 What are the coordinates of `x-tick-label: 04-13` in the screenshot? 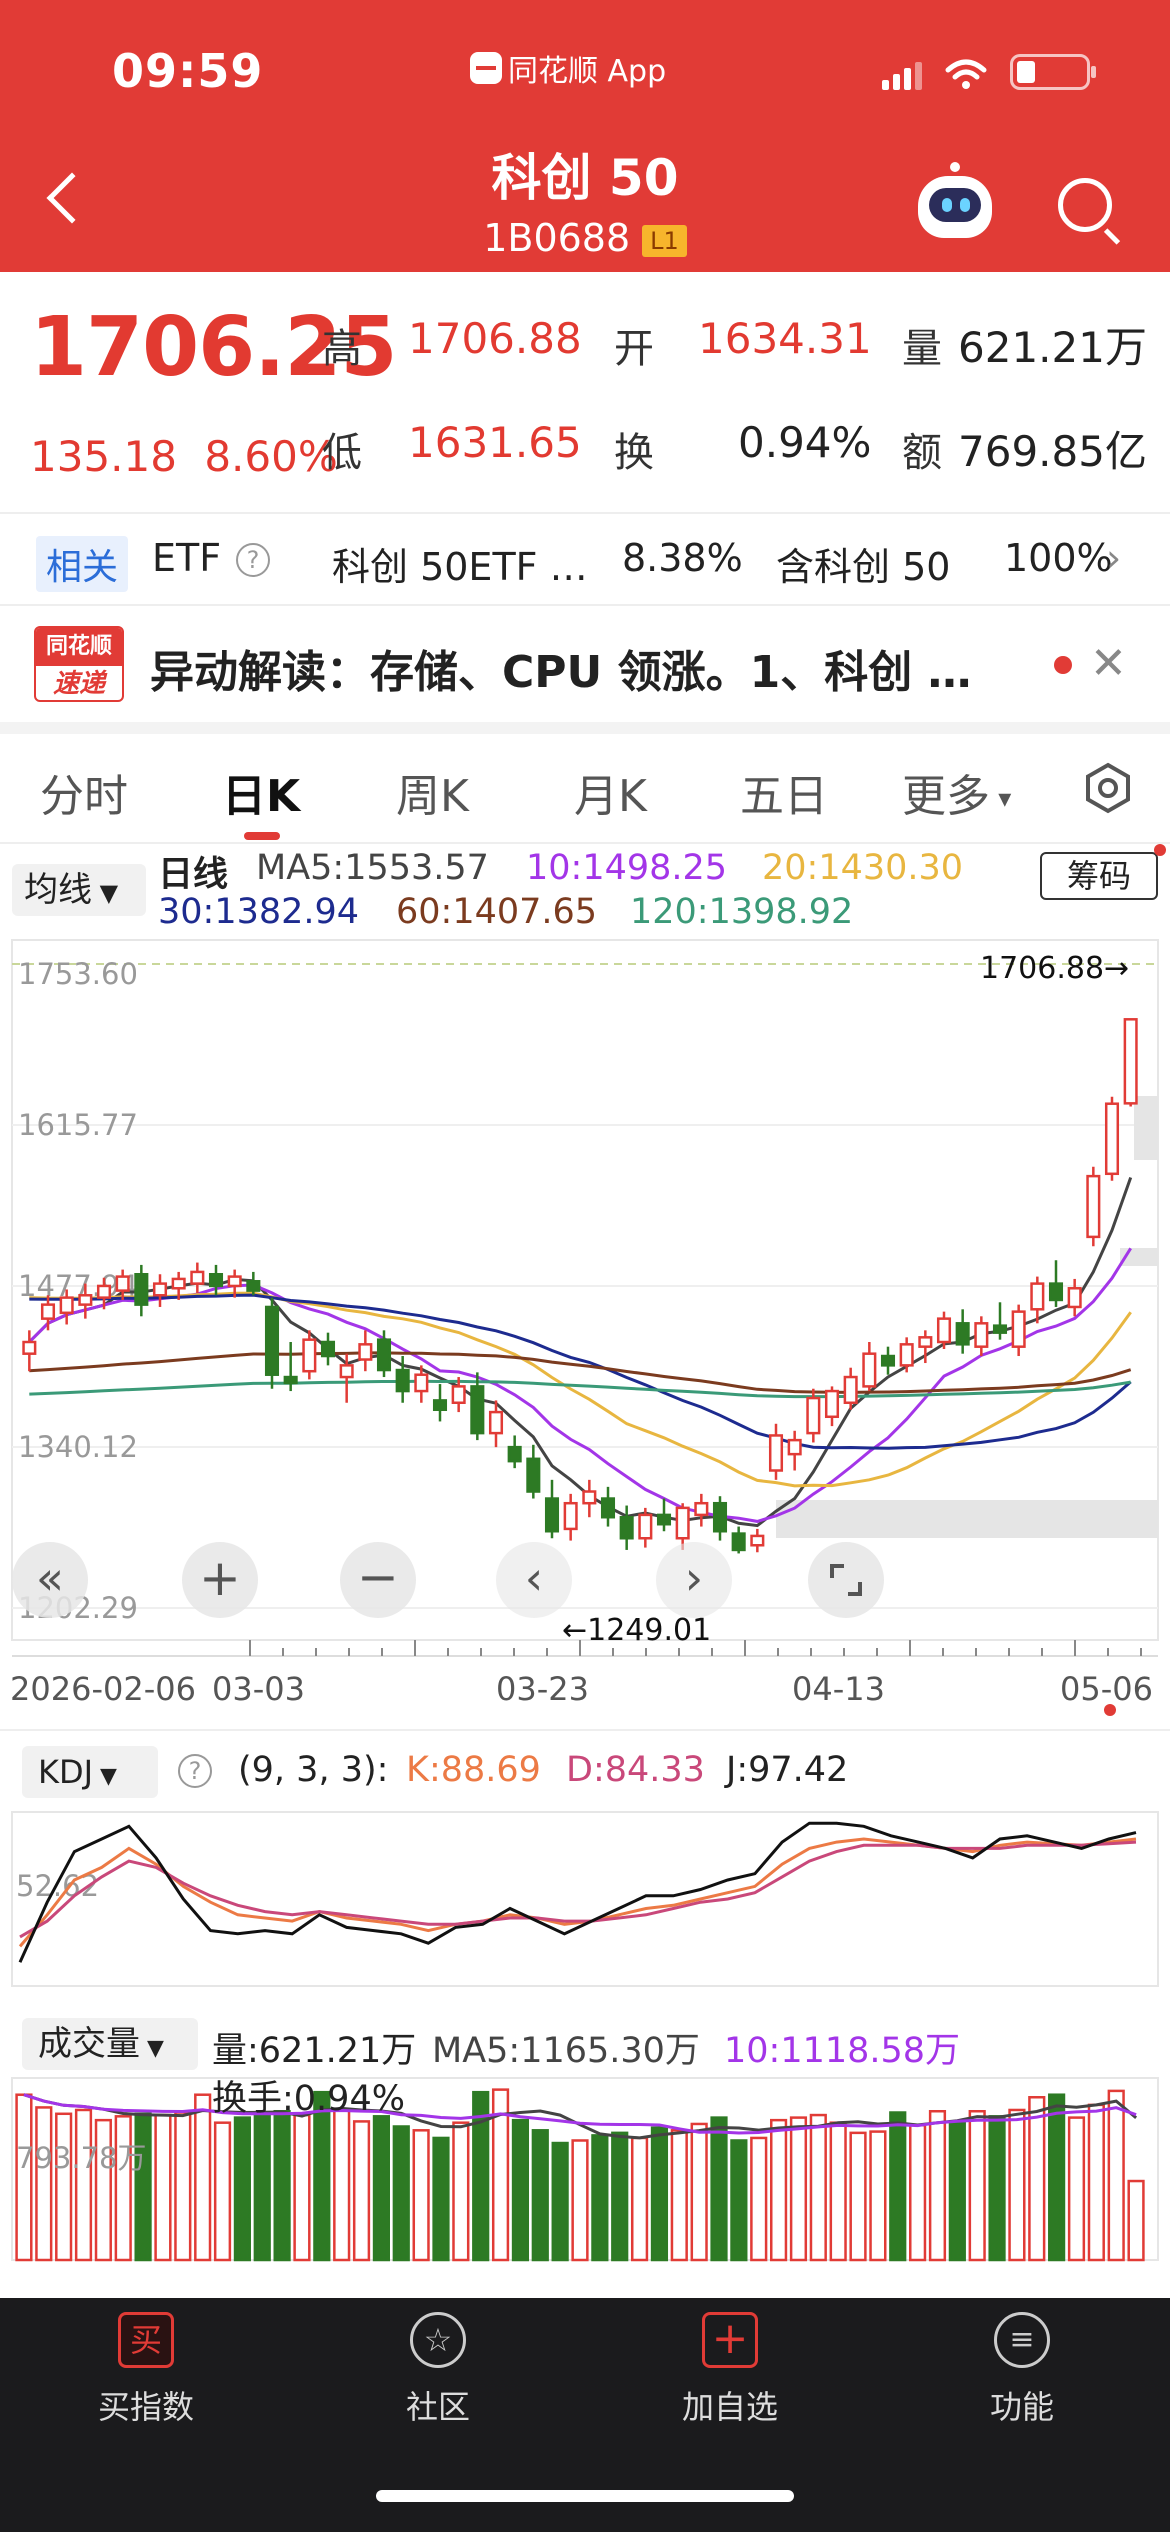 It's located at (838, 1689).